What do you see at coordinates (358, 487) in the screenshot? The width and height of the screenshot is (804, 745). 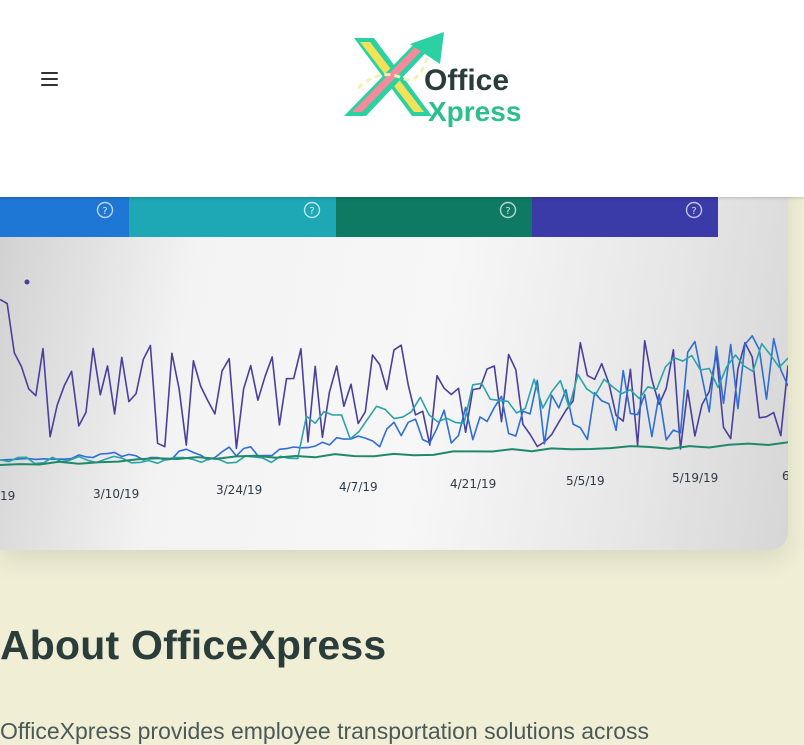 I see `x-tick-label: 4/7/19` at bounding box center [358, 487].